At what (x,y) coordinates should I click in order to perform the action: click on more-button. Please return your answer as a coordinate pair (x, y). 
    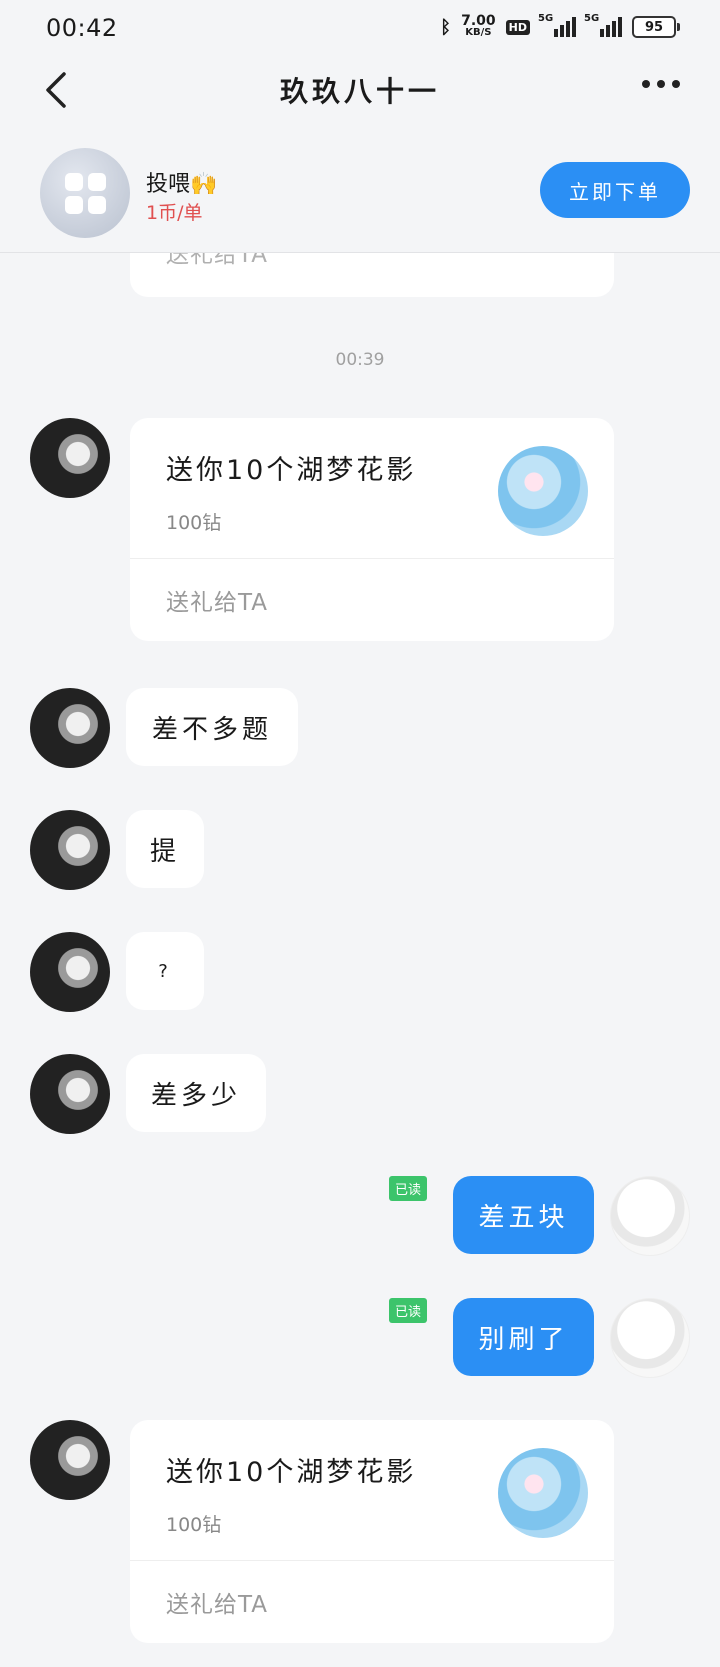
    Looking at the image, I should click on (661, 84).